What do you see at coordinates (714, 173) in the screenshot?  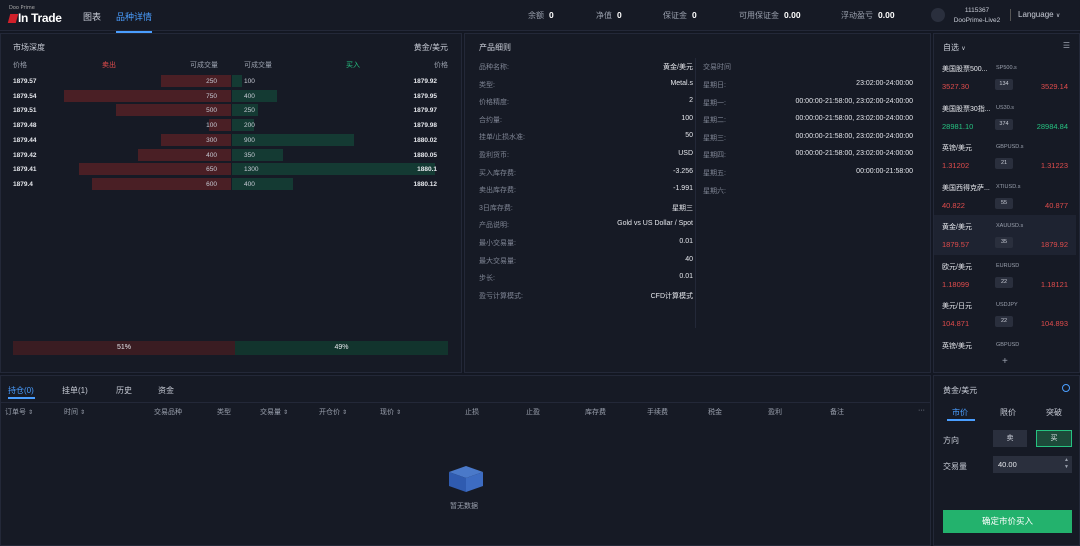 I see `weekday: 星期五:` at bounding box center [714, 173].